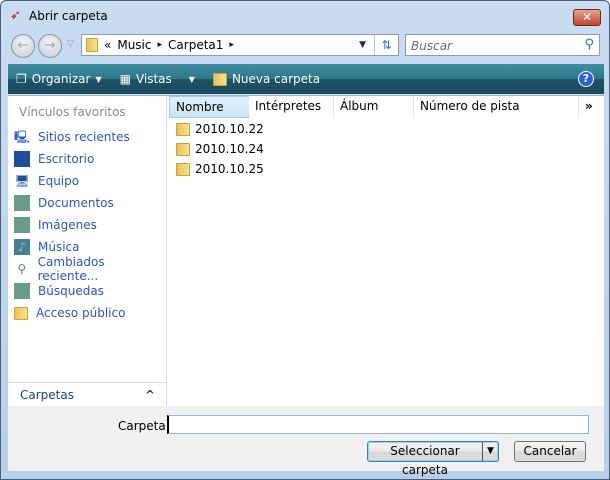 The height and width of the screenshot is (480, 610). I want to click on forward-button: →, so click(50, 46).